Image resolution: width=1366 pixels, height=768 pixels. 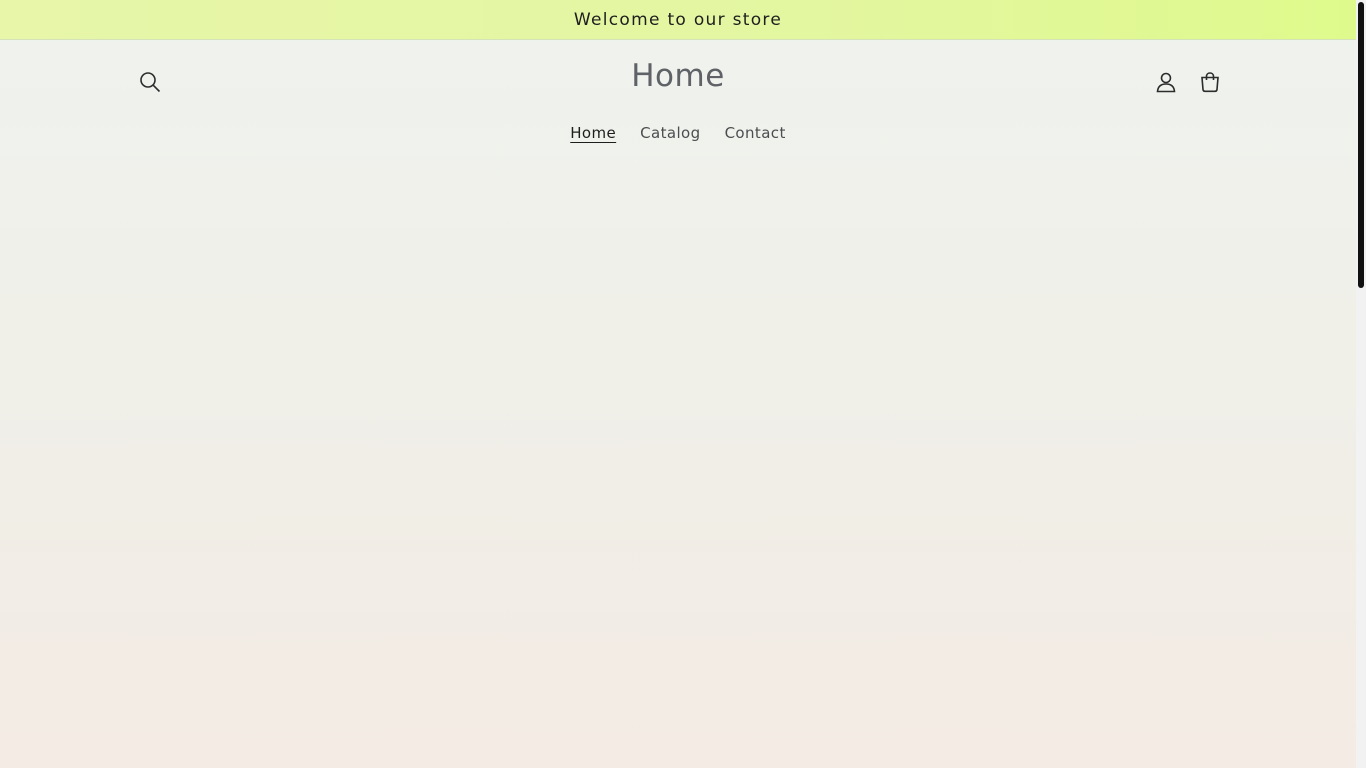 I want to click on announcement-bar: Welcome to our store, so click(x=678, y=20).